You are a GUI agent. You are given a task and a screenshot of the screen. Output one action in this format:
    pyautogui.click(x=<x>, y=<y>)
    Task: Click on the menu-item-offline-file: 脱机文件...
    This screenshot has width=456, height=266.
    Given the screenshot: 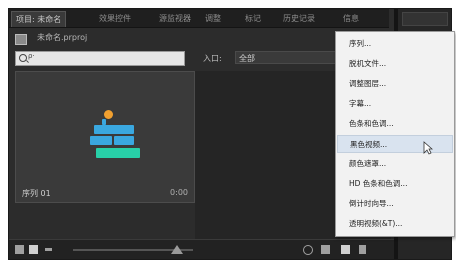 What is the action you would take?
    pyautogui.click(x=395, y=64)
    